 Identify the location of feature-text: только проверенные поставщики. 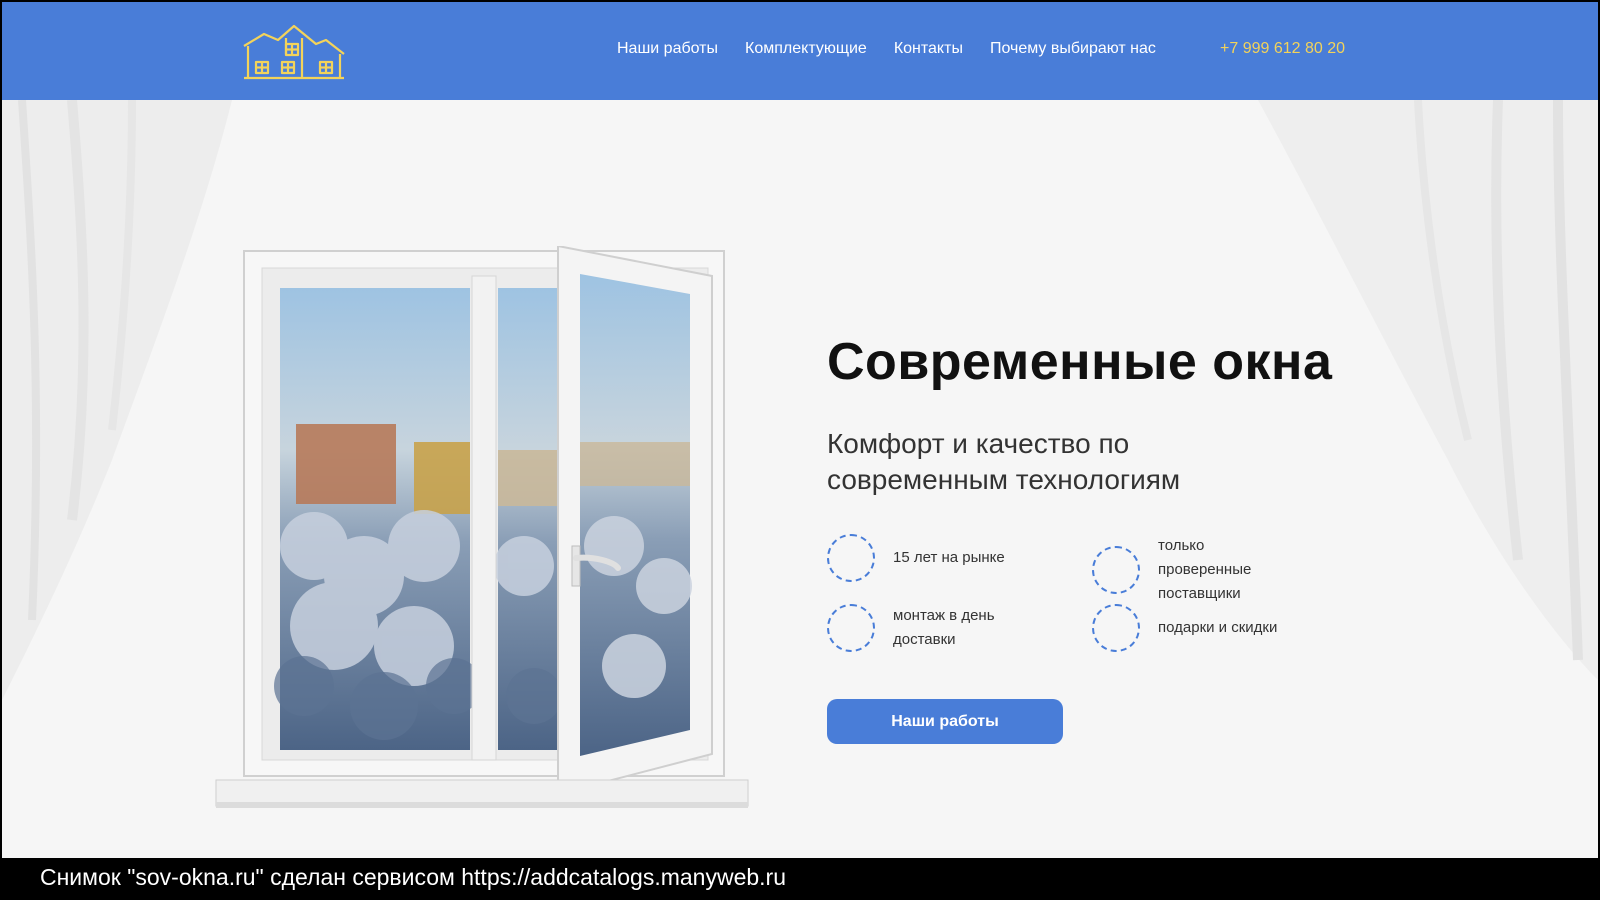
(1205, 569).